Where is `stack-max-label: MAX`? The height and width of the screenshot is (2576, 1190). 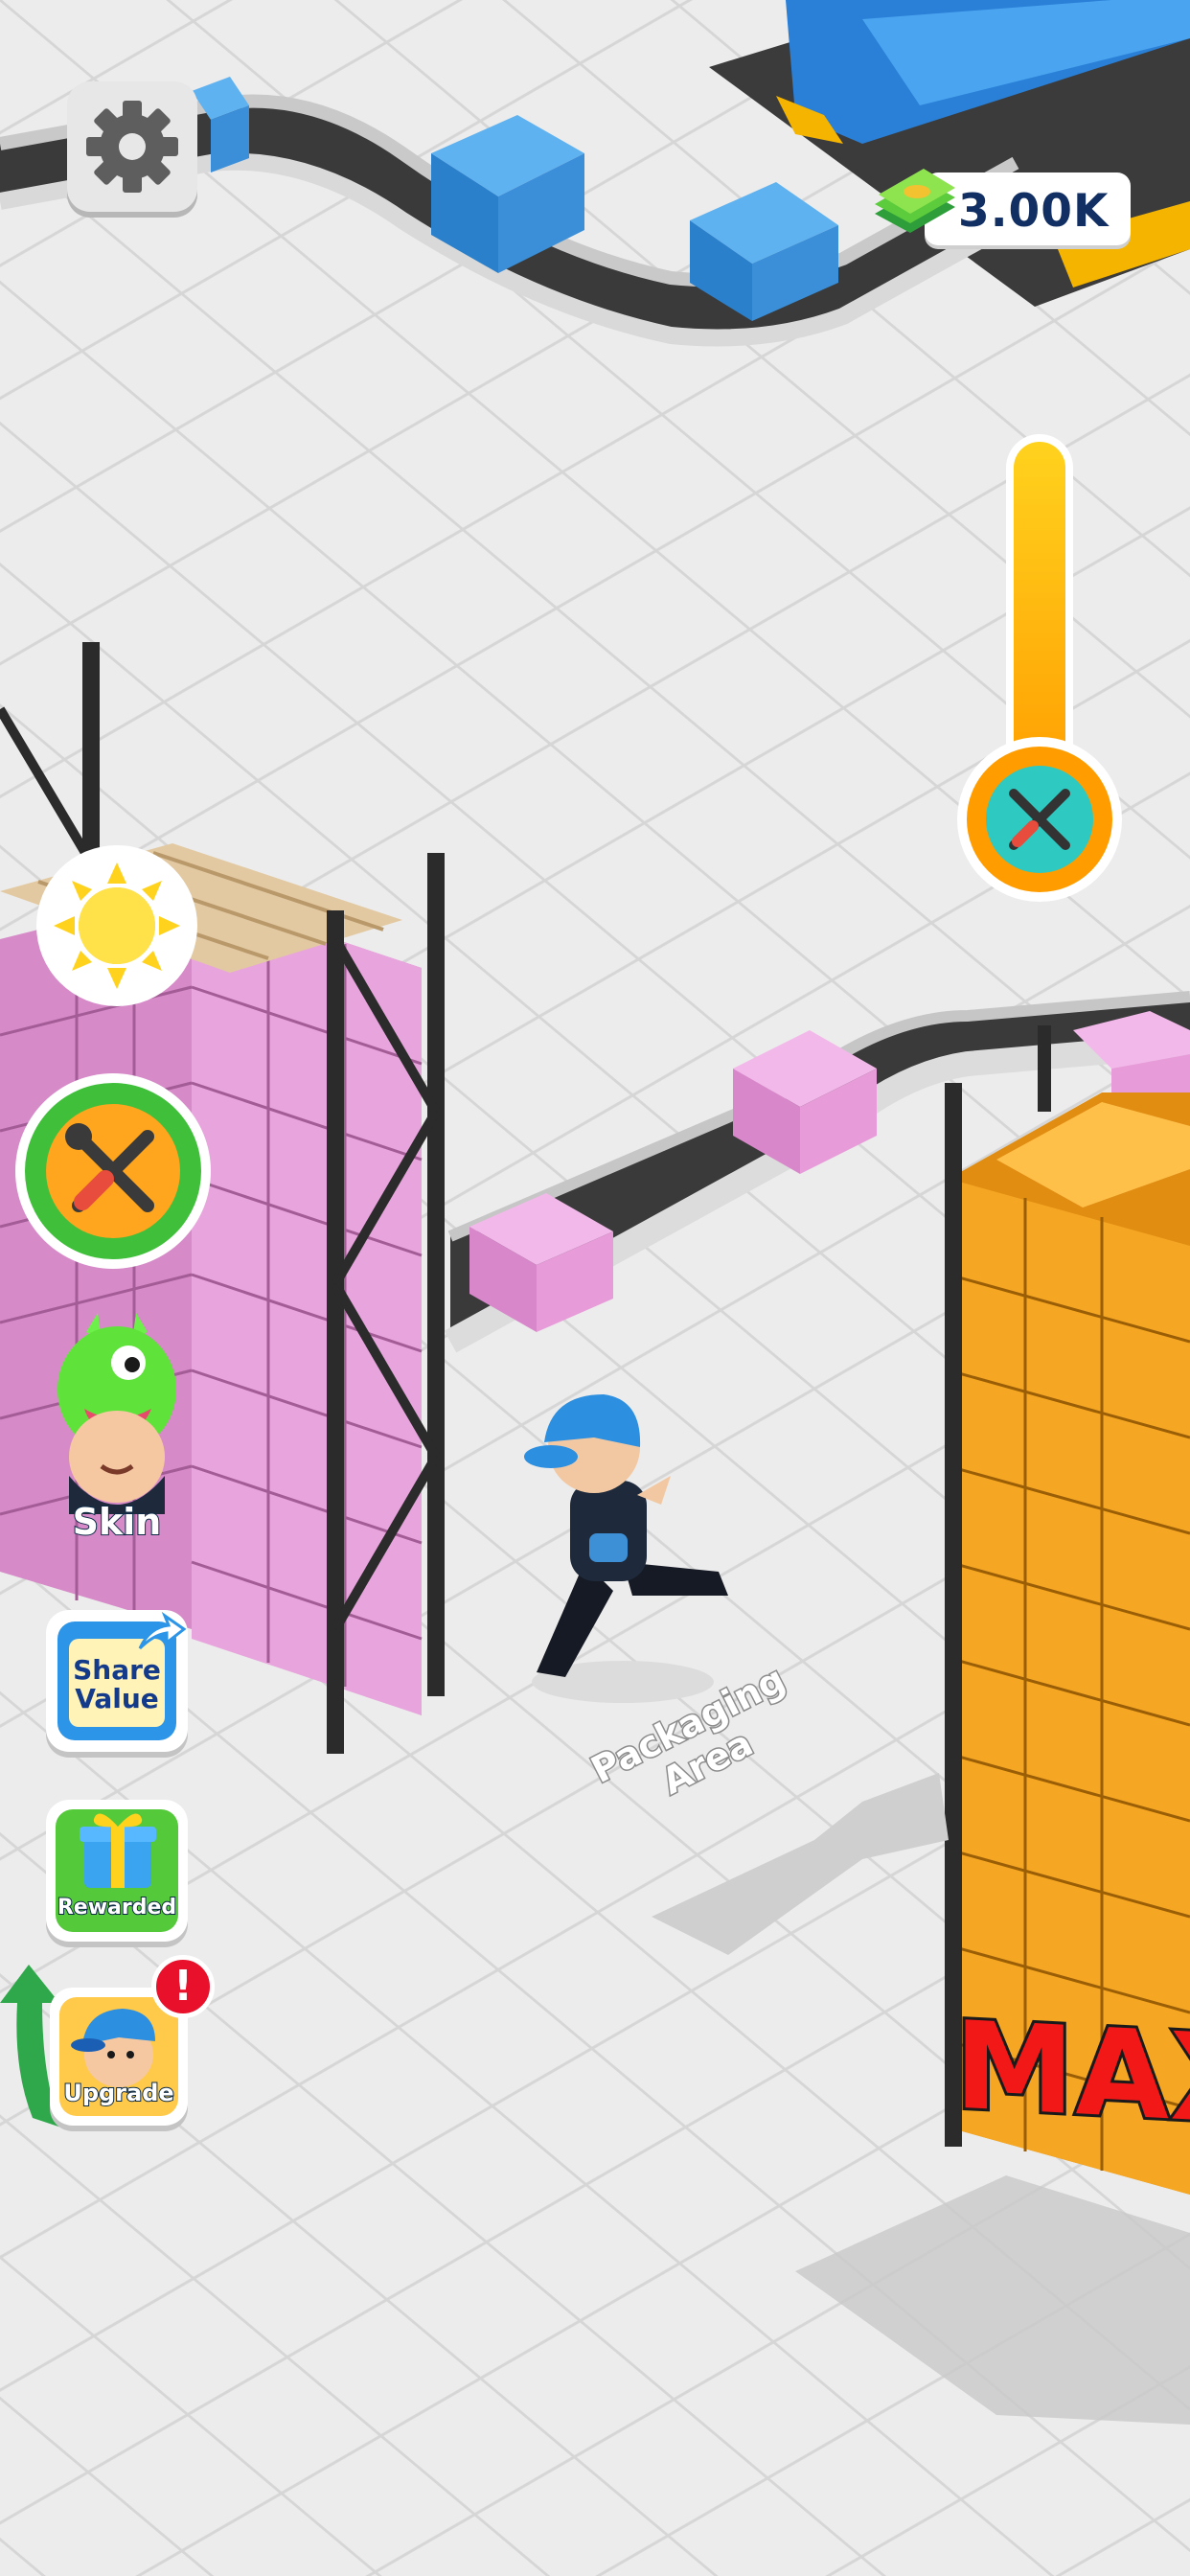
stack-max-label: MAX is located at coordinates (1070, 2073).